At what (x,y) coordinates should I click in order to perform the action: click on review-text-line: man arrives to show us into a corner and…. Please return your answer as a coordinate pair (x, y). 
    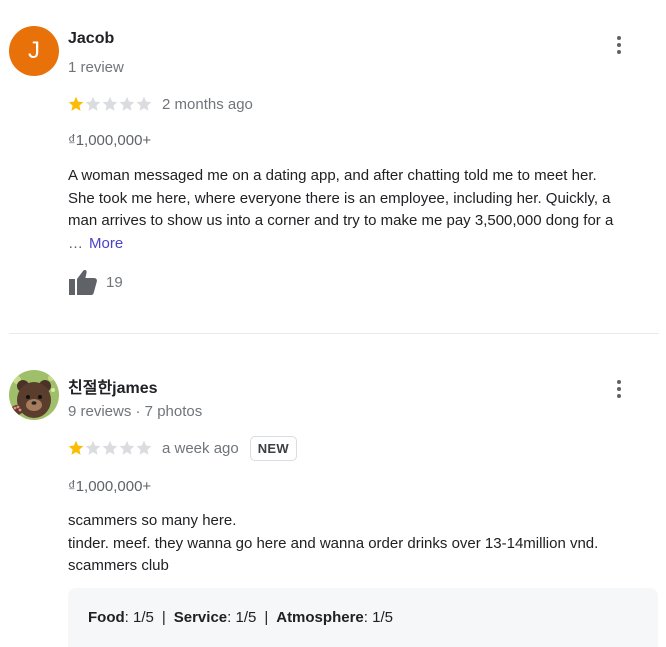
    Looking at the image, I should click on (341, 220).